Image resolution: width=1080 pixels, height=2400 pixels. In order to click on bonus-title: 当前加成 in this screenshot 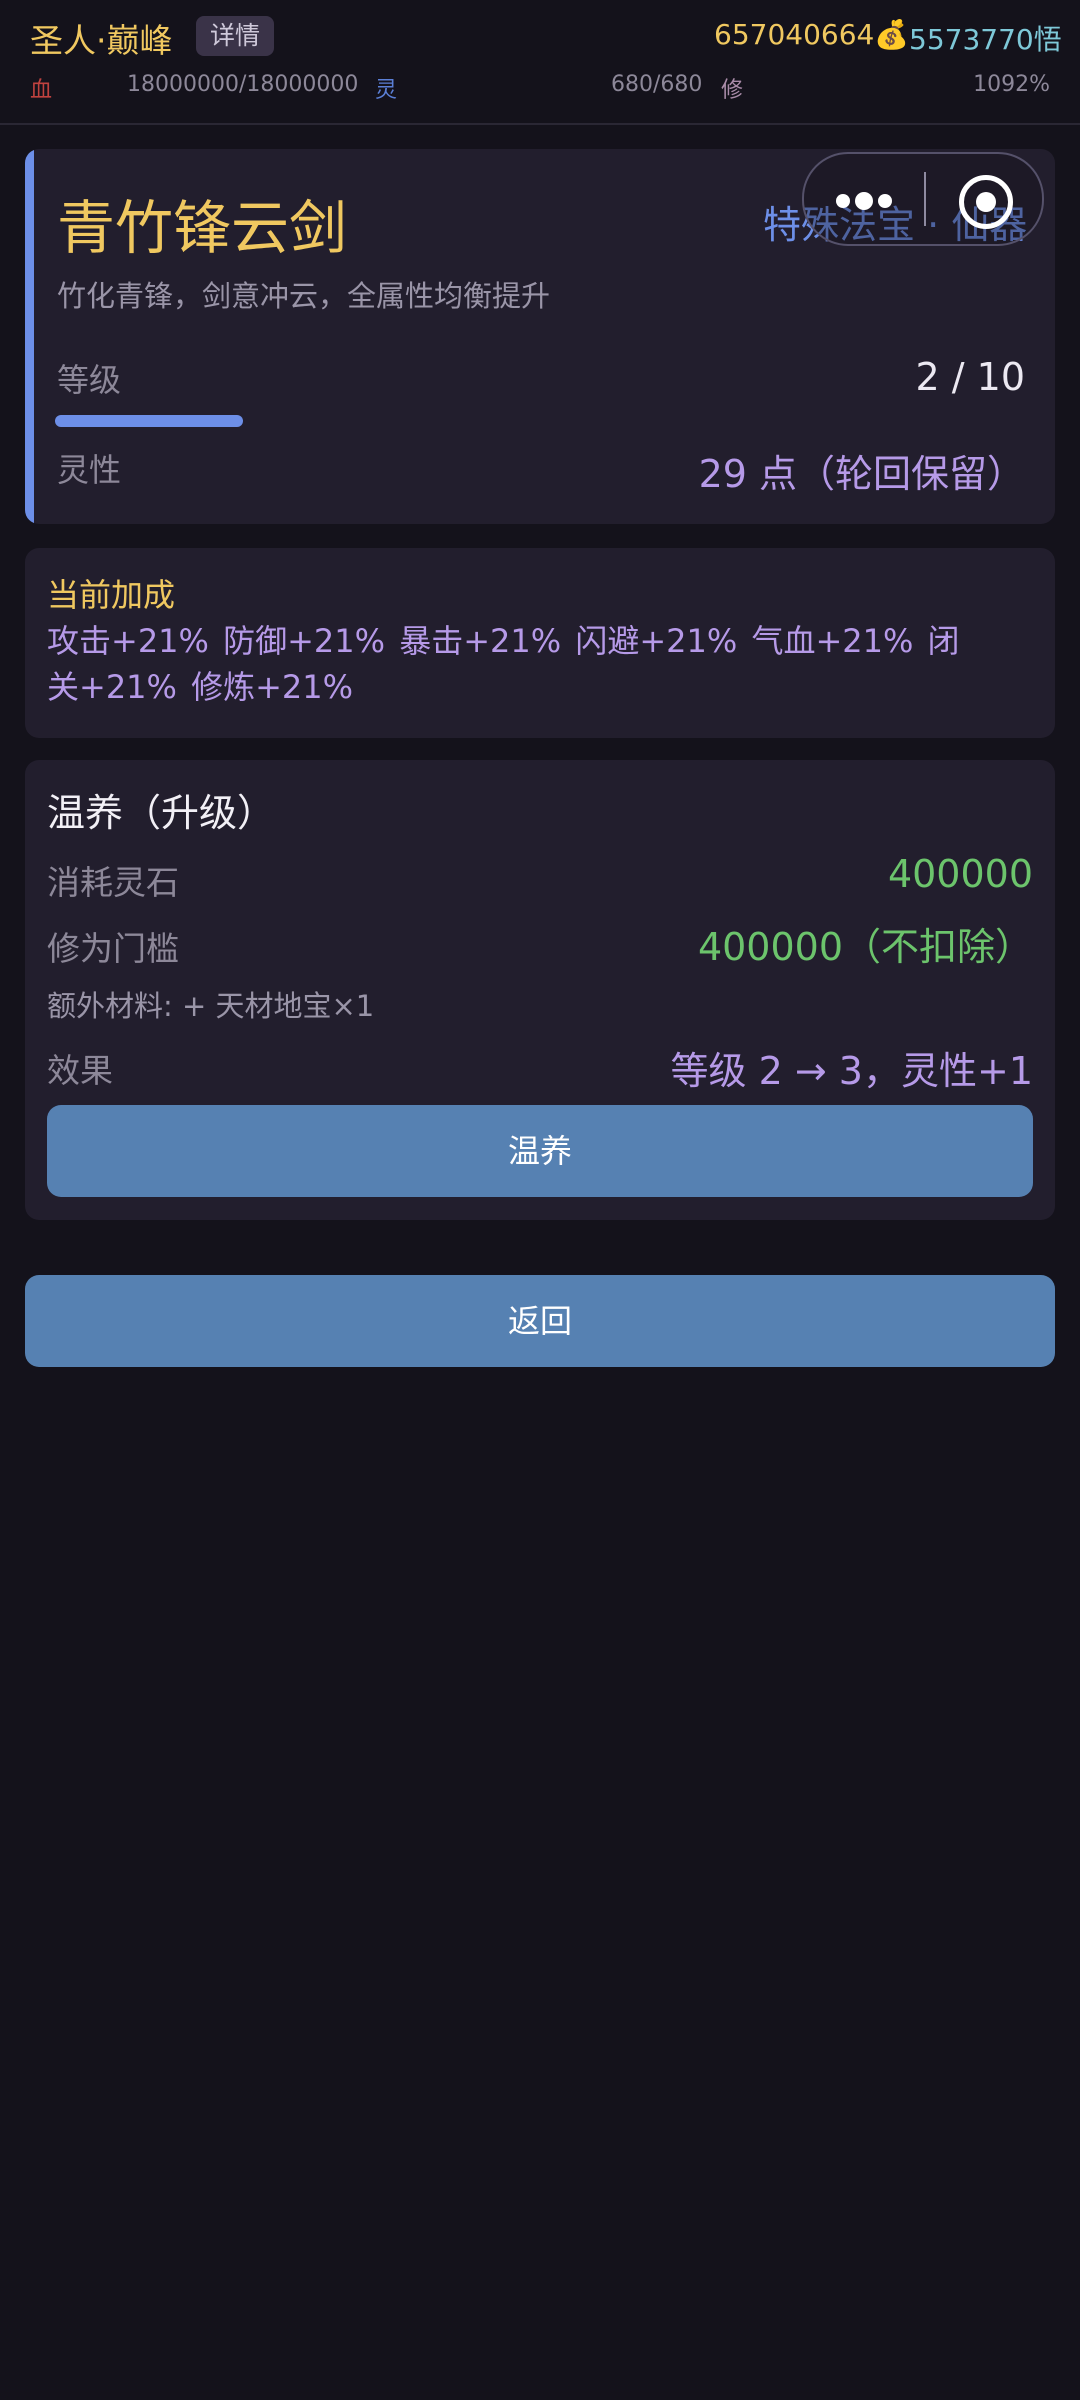, I will do `click(111, 595)`.